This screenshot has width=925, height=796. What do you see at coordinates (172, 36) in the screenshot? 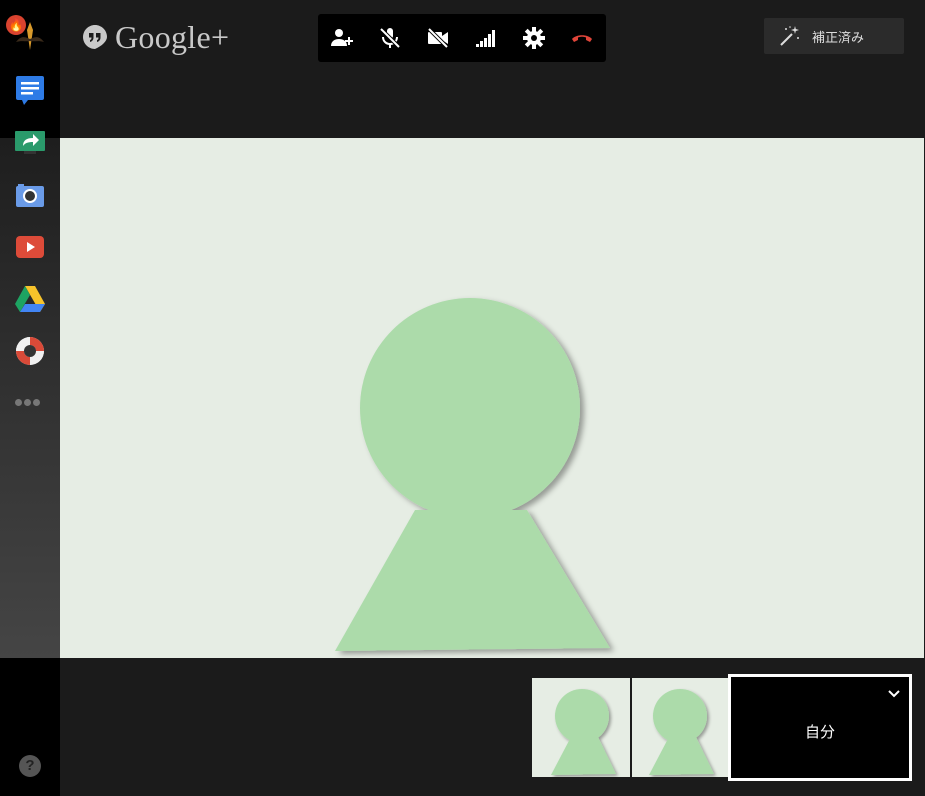
I see `logo-text: Google+` at bounding box center [172, 36].